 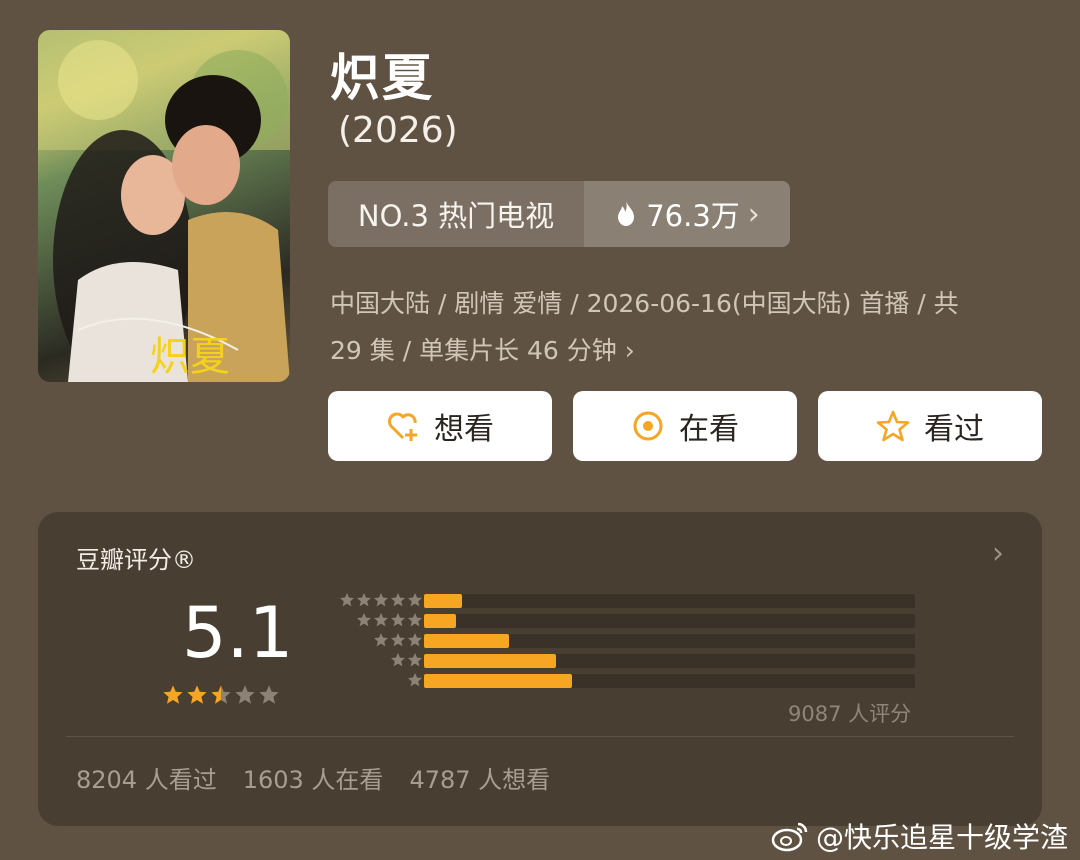 I want to click on watermark: @快乐追星十级学渣, so click(x=919, y=836).